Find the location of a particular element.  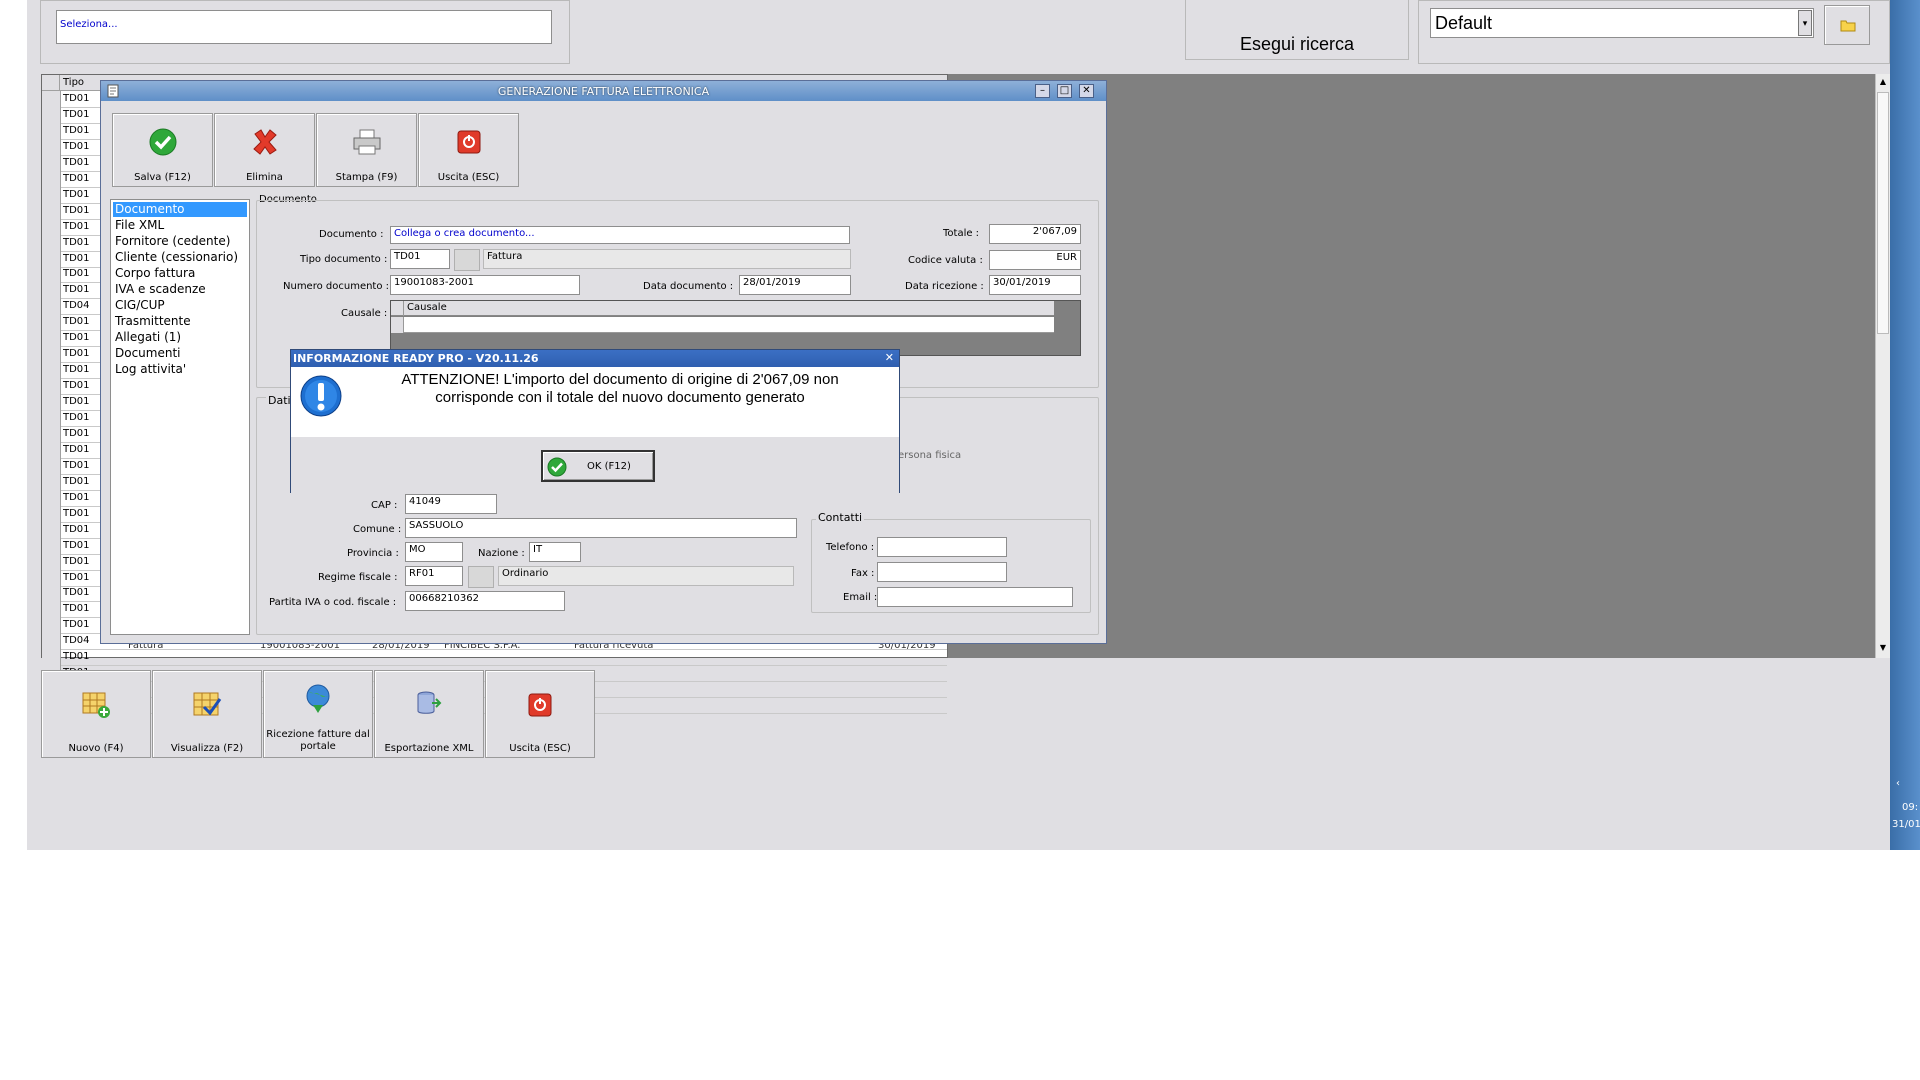

piva-field: 00668210362 is located at coordinates (485, 601).